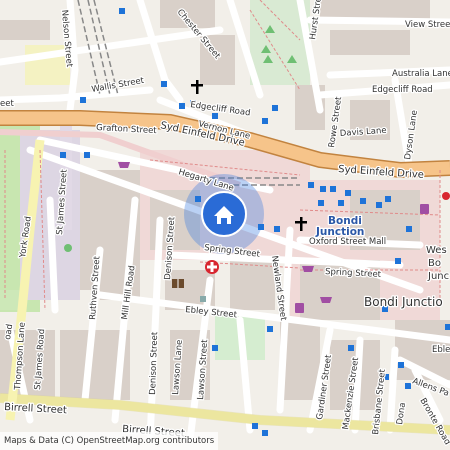  I want to click on label-westfield-3: Junc, so click(438, 276).